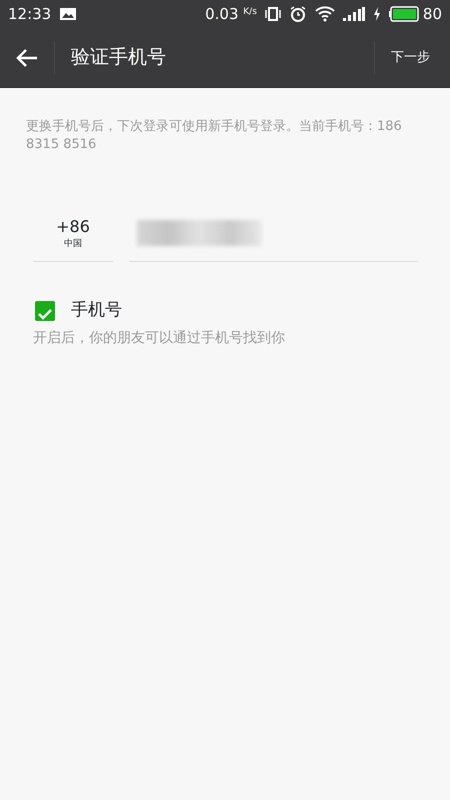  What do you see at coordinates (324, 14) in the screenshot?
I see `wifi-icon` at bounding box center [324, 14].